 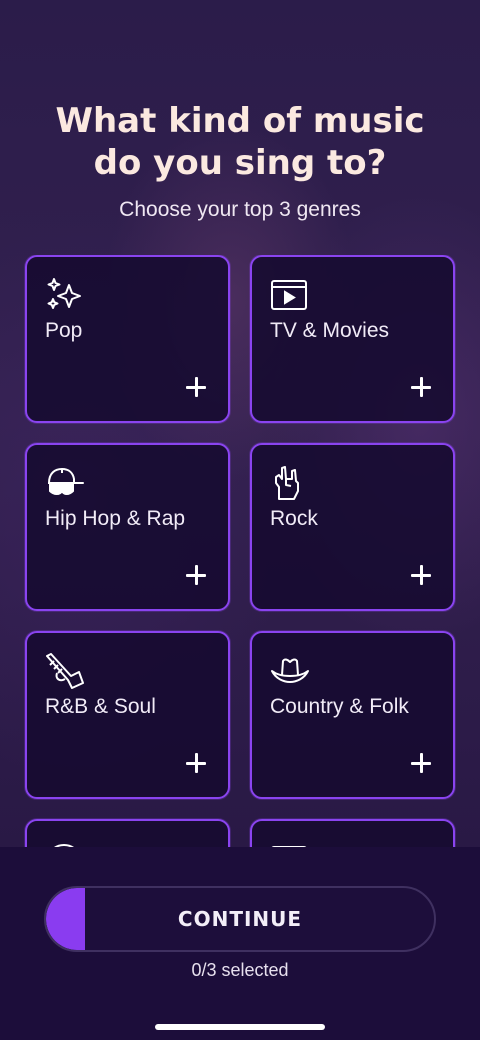 What do you see at coordinates (294, 518) in the screenshot?
I see `genre-label: Rock` at bounding box center [294, 518].